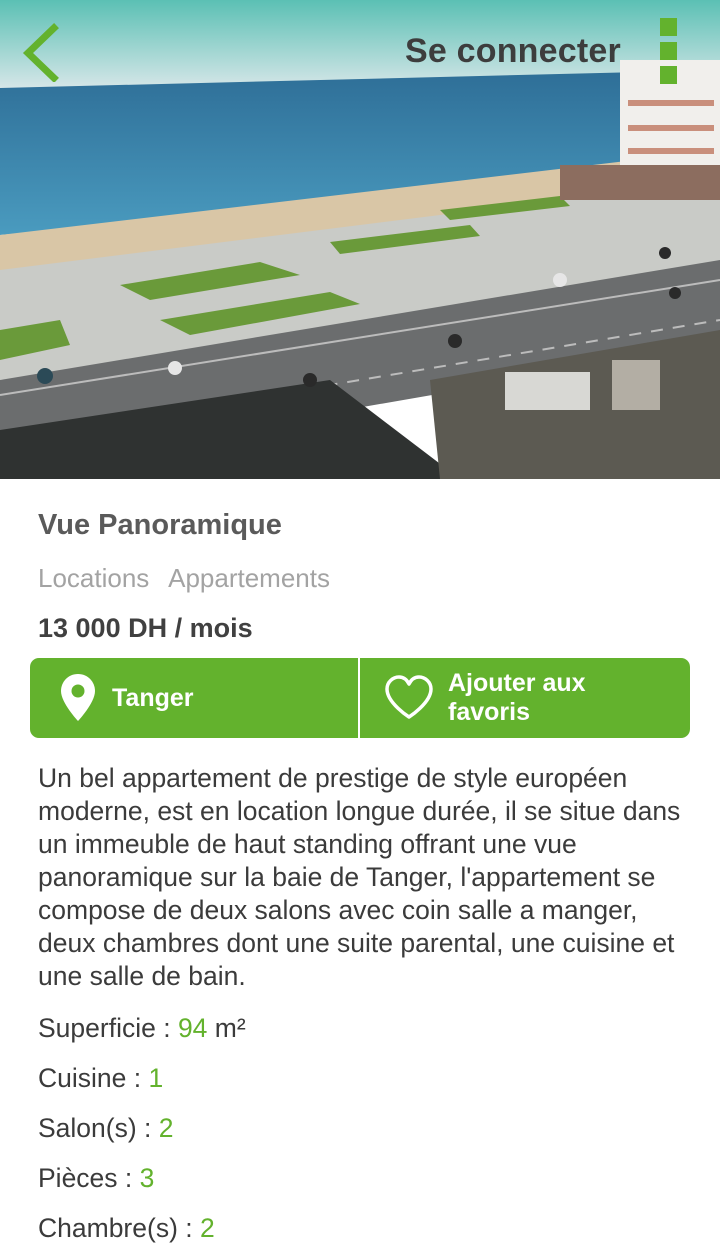 The width and height of the screenshot is (720, 1257). What do you see at coordinates (108, 1028) in the screenshot?
I see `spec-label: Superficie :` at bounding box center [108, 1028].